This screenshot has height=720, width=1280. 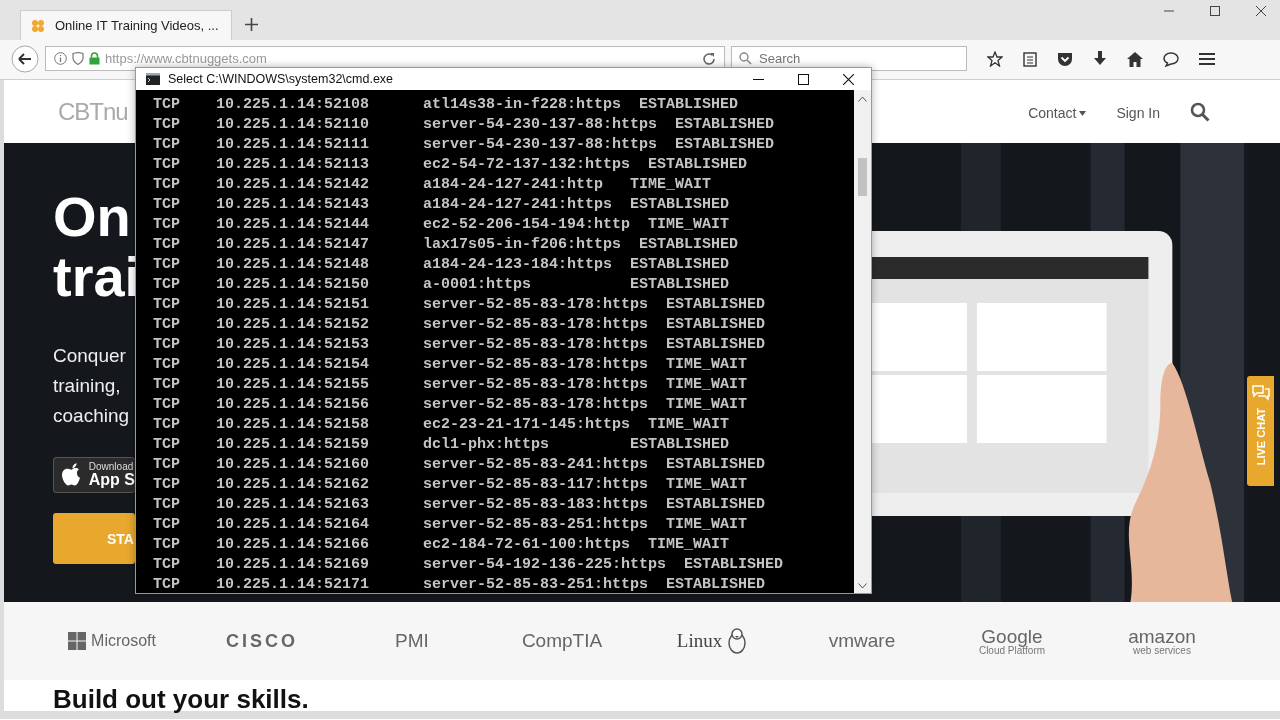 What do you see at coordinates (699, 641) in the screenshot?
I see `partner-logo: Linux` at bounding box center [699, 641].